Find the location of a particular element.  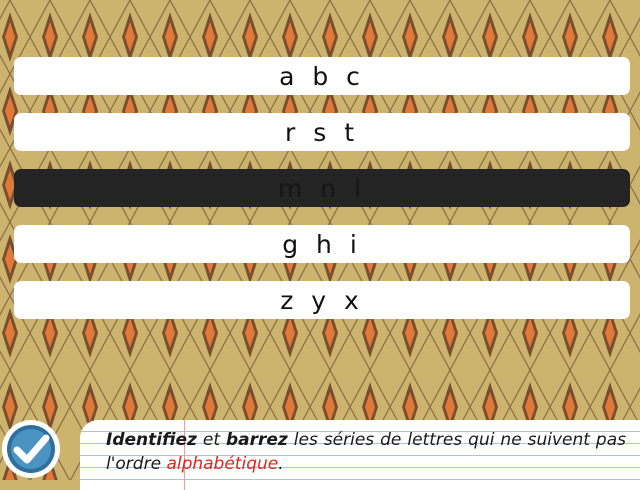

instruction-verb-identify: Identifiez is located at coordinates (151, 440).